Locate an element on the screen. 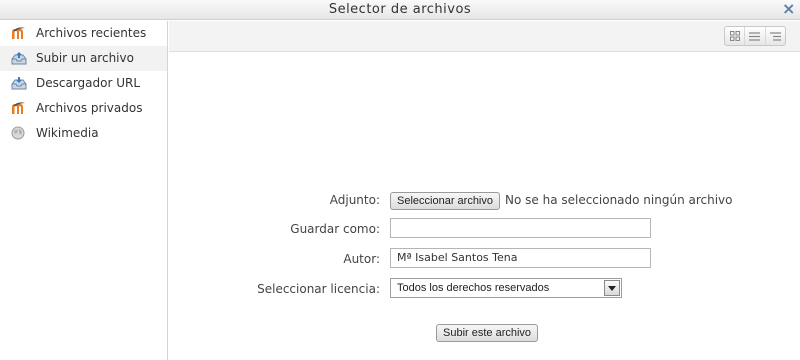  save-as-control is located at coordinates (520, 229).